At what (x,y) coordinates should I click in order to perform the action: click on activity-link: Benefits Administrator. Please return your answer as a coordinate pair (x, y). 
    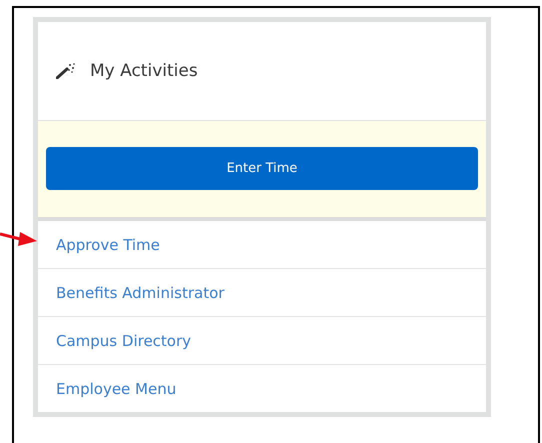
    Looking at the image, I should click on (262, 293).